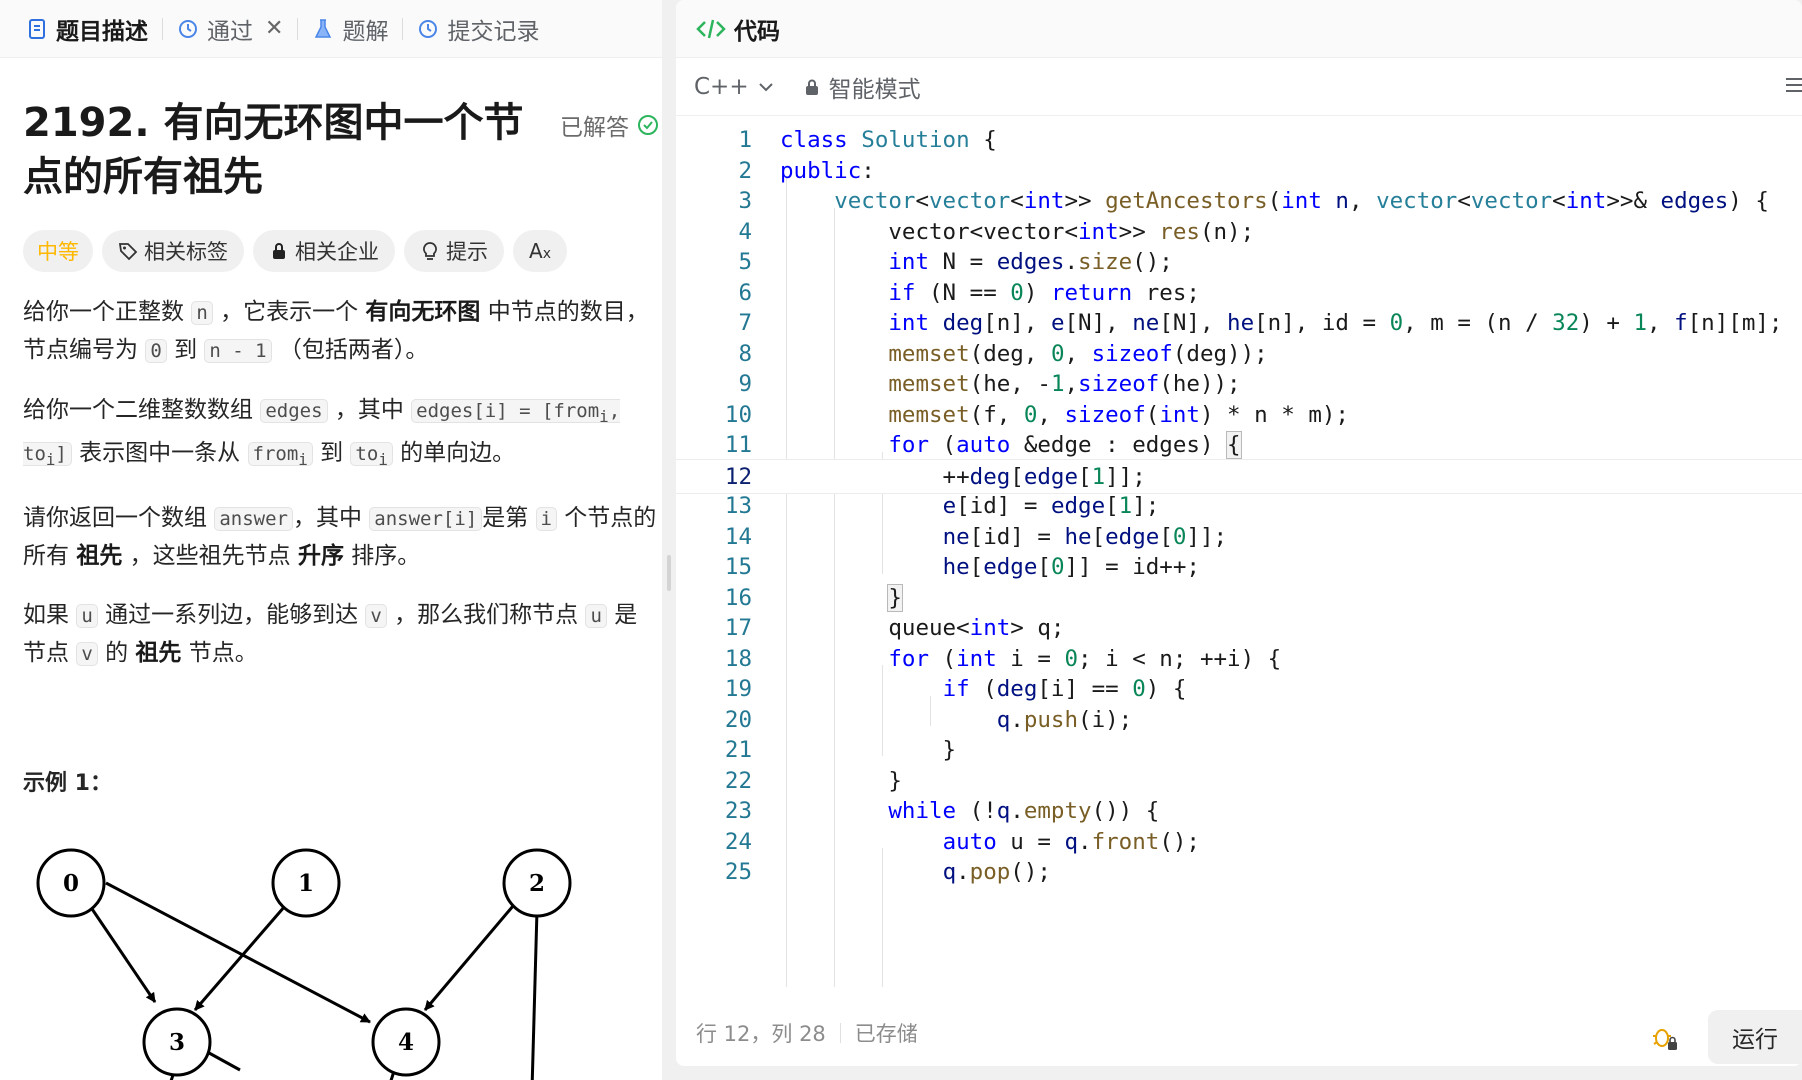  Describe the element at coordinates (765, 86) in the screenshot. I see `chevron-down-icon` at that location.